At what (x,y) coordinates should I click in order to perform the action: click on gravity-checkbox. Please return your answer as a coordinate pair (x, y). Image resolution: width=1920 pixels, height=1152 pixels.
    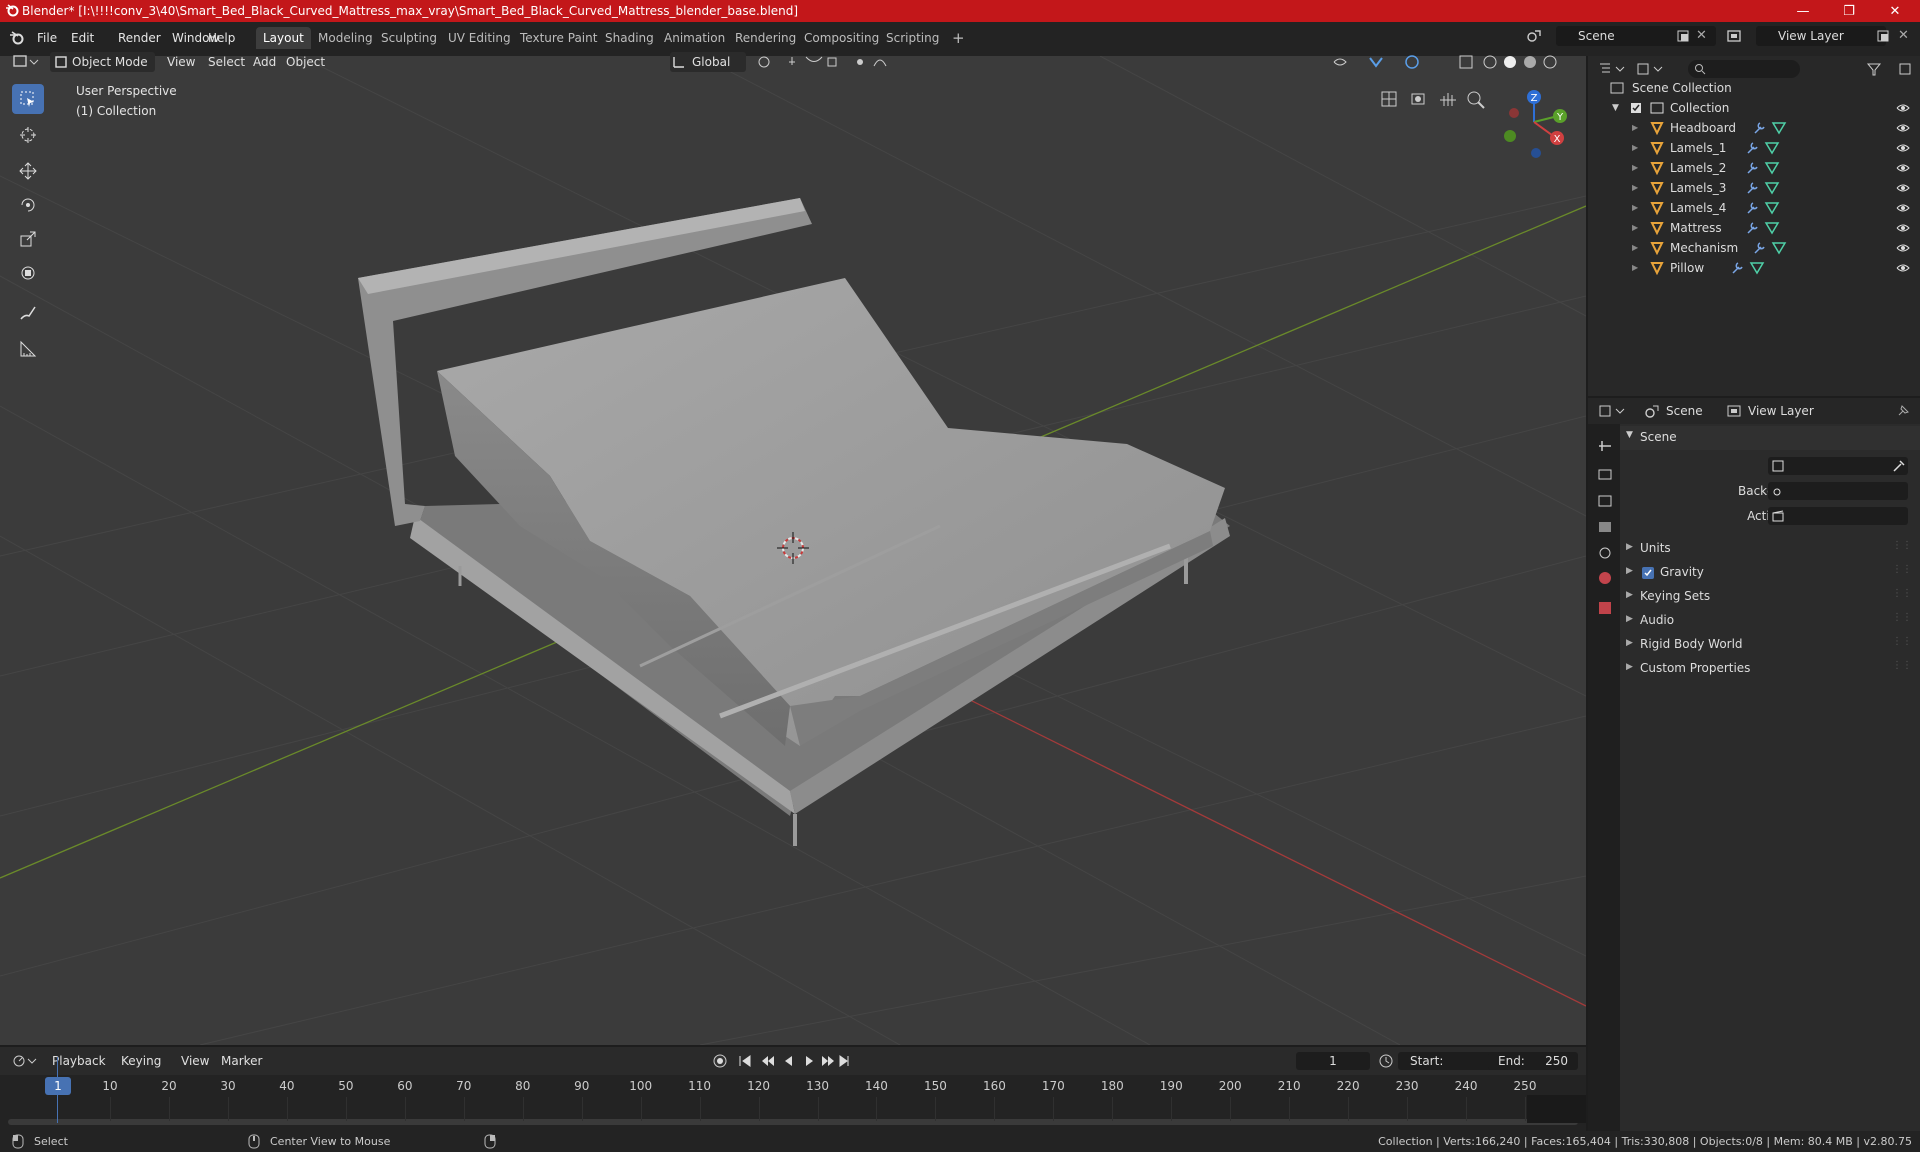
    Looking at the image, I should click on (1648, 573).